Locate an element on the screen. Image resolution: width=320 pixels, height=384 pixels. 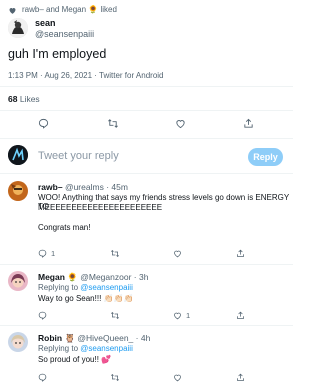
reply-header: rawb– @urealms · 45m is located at coordinates (83, 187).